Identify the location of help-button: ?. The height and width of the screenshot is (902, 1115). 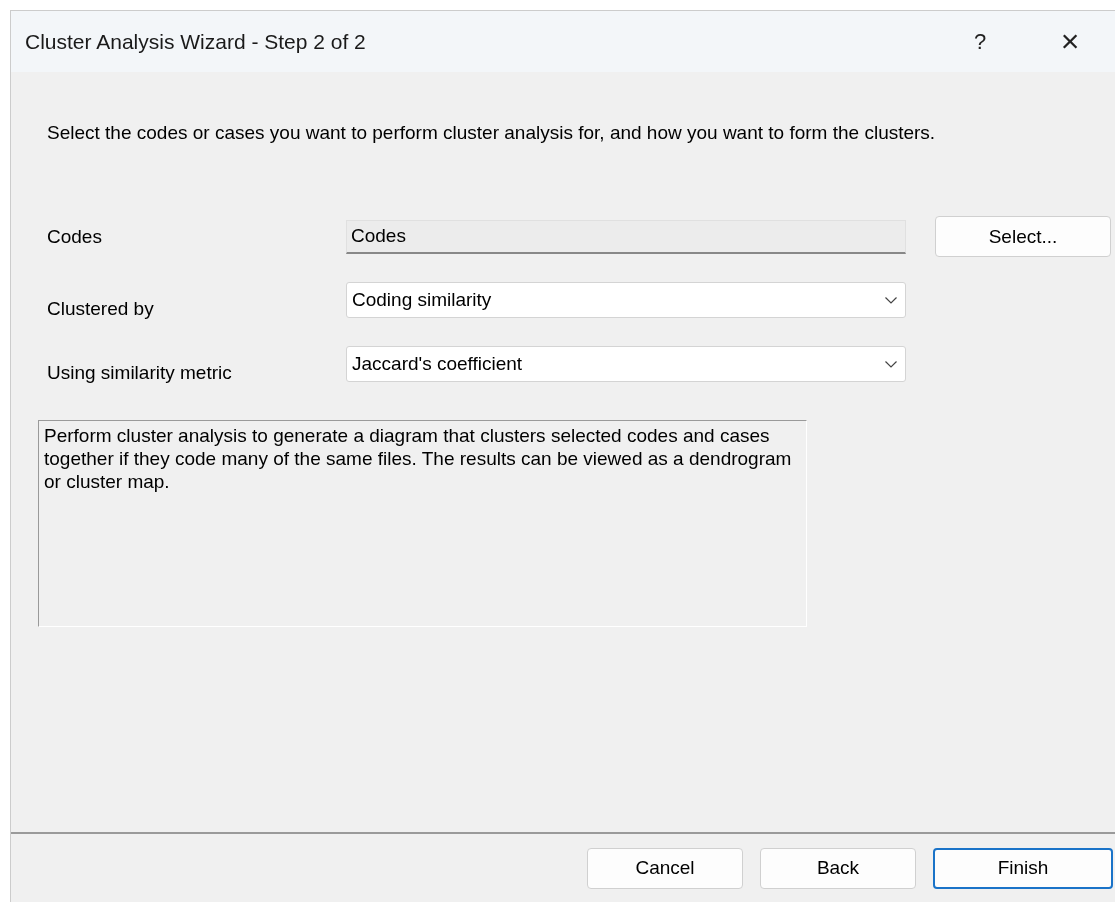
(980, 41).